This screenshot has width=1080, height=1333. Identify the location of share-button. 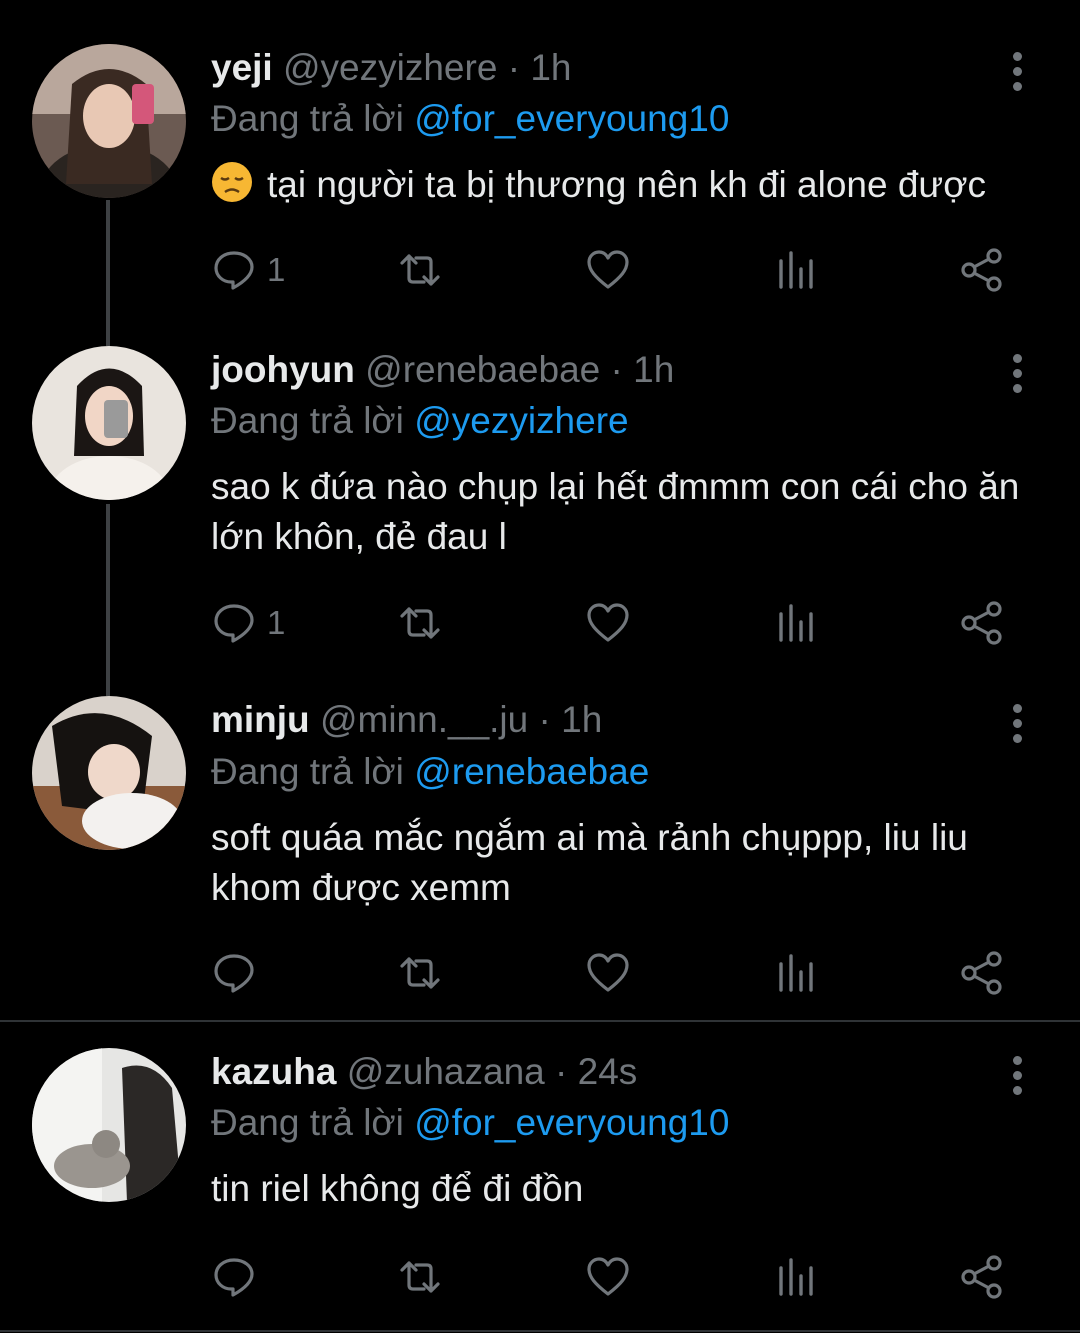
(982, 1277).